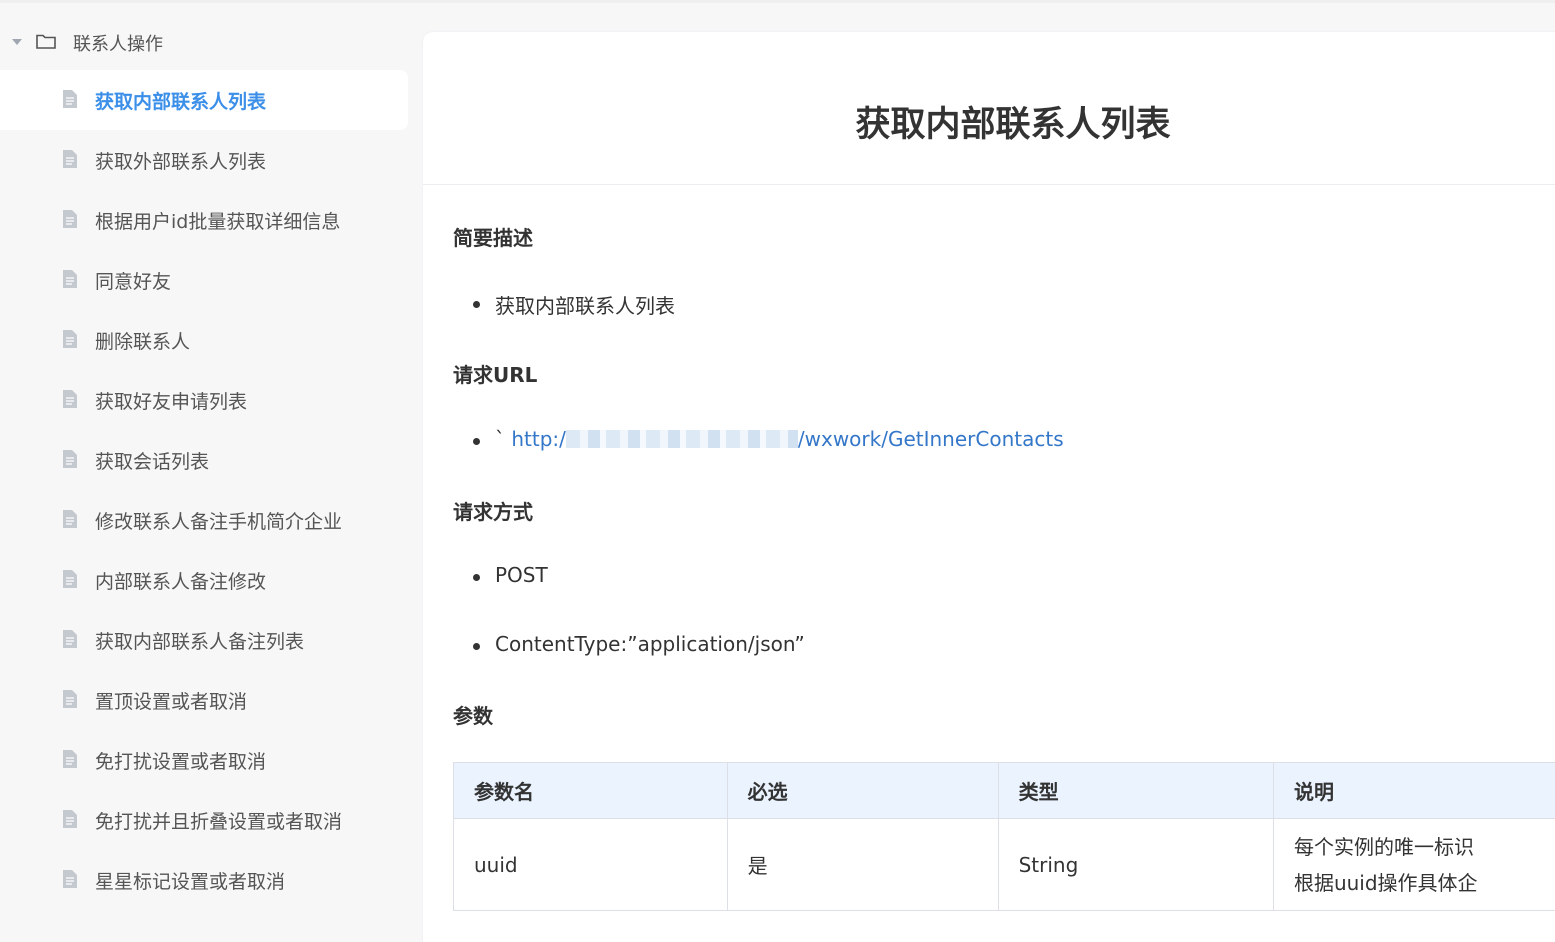 This screenshot has width=1555, height=942. What do you see at coordinates (180, 100) in the screenshot?
I see `sidebar-item-label: 获取内部联系人列表` at bounding box center [180, 100].